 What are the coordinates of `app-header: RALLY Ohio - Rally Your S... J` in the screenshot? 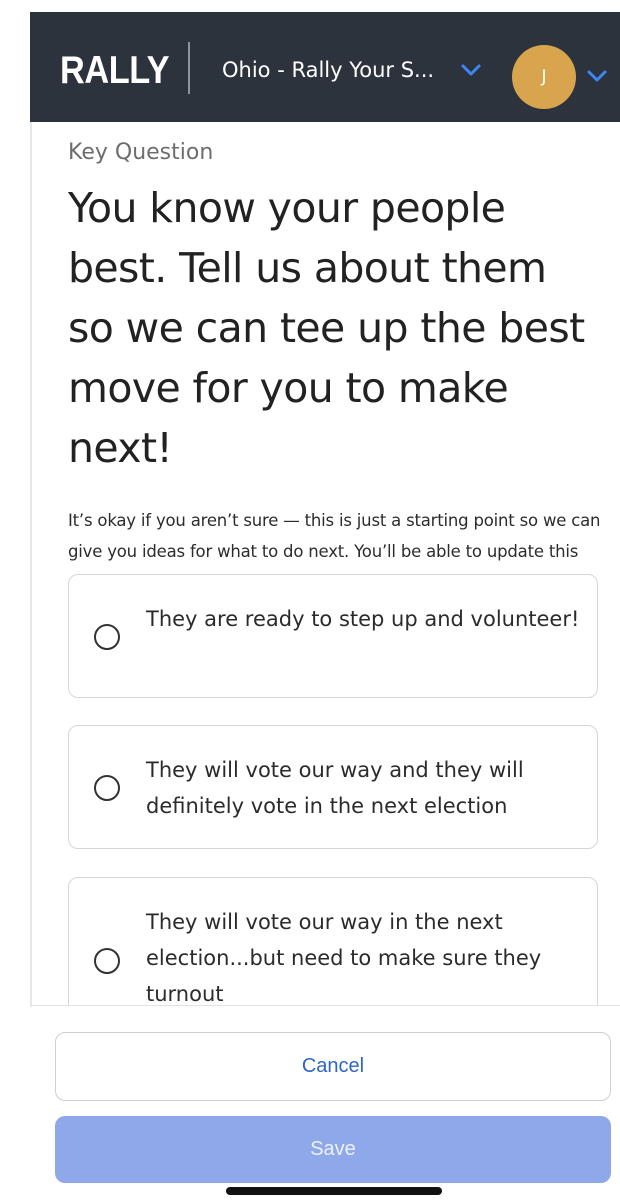 It's located at (325, 67).